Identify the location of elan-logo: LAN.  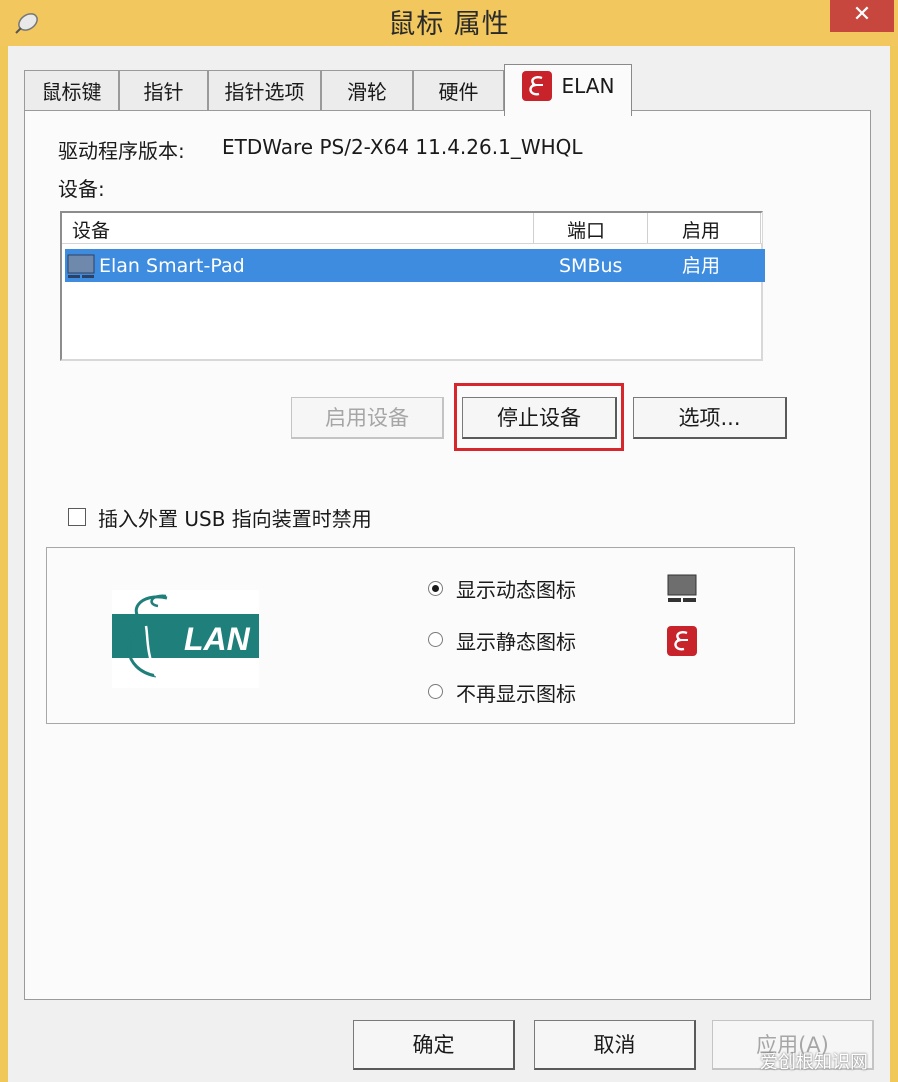
(185, 639).